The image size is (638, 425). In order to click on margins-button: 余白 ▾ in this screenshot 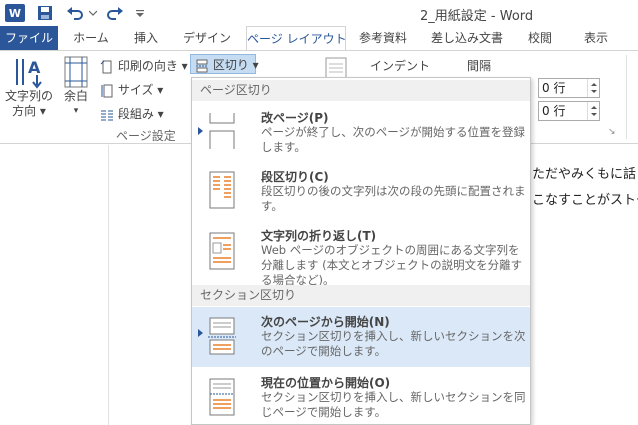, I will do `click(76, 90)`.